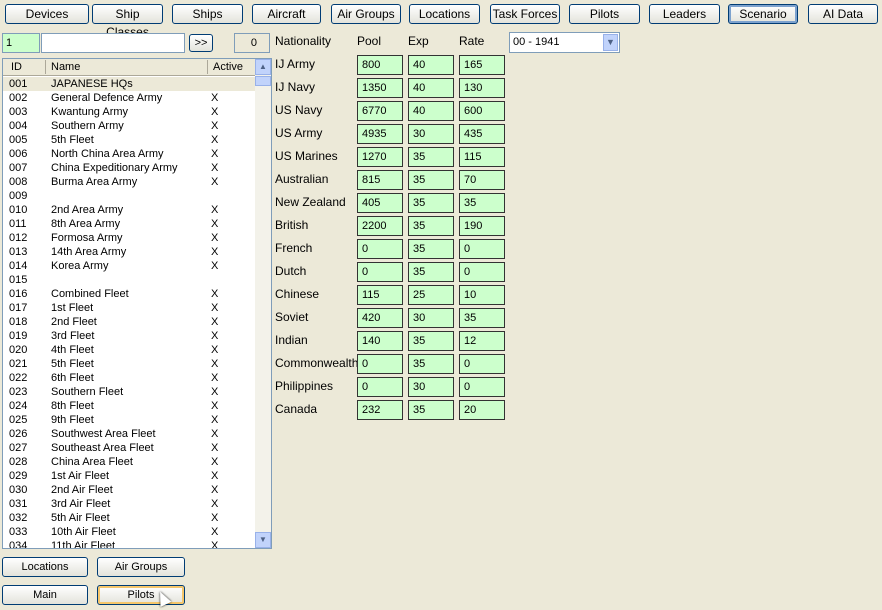 The image size is (882, 610). I want to click on rate-input: 20, so click(482, 410).